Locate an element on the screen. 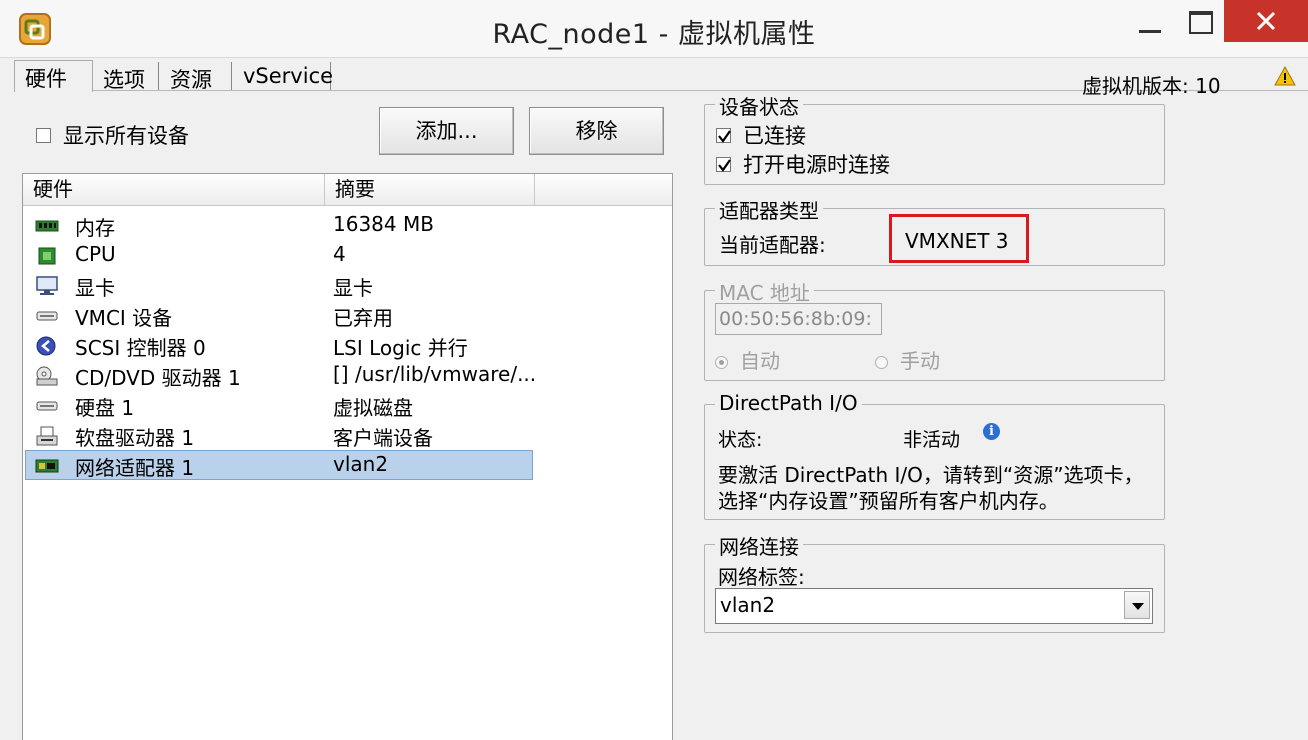 Image resolution: width=1308 pixels, height=740 pixels. close-button is located at coordinates (1266, 21).